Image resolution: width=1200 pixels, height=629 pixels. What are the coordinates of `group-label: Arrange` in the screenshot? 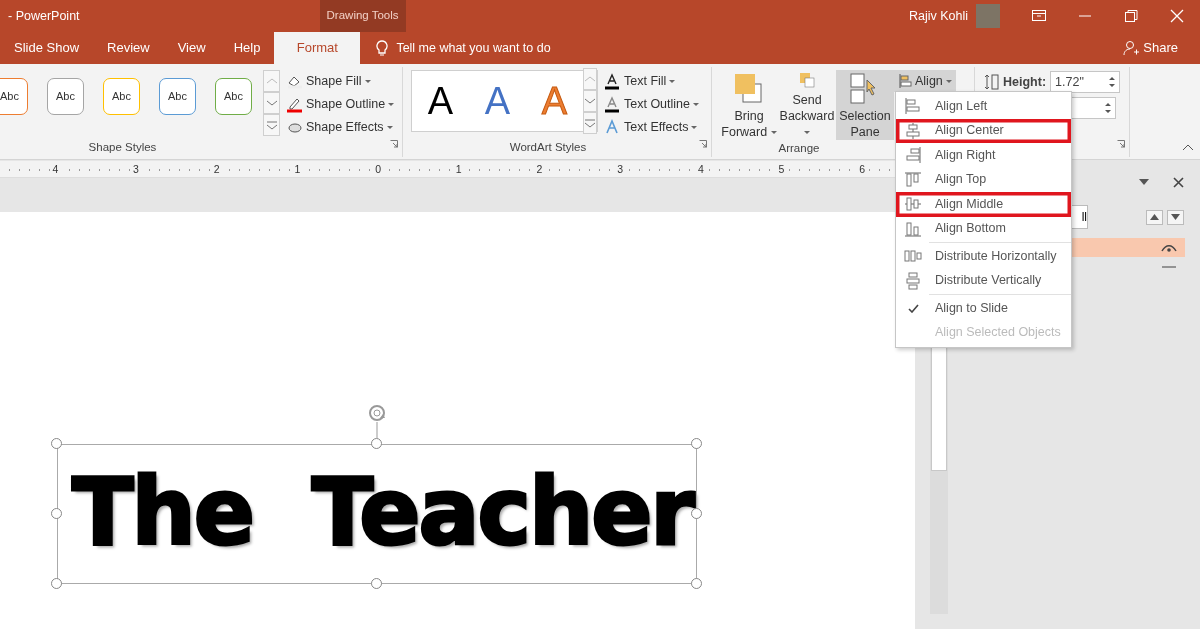 It's located at (799, 148).